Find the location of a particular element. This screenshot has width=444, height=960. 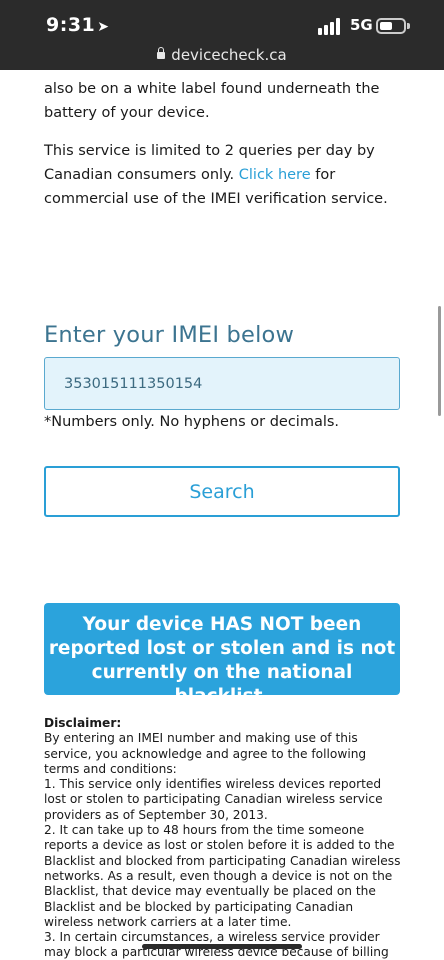

status-time: 9:31 ➤ is located at coordinates (78, 25).